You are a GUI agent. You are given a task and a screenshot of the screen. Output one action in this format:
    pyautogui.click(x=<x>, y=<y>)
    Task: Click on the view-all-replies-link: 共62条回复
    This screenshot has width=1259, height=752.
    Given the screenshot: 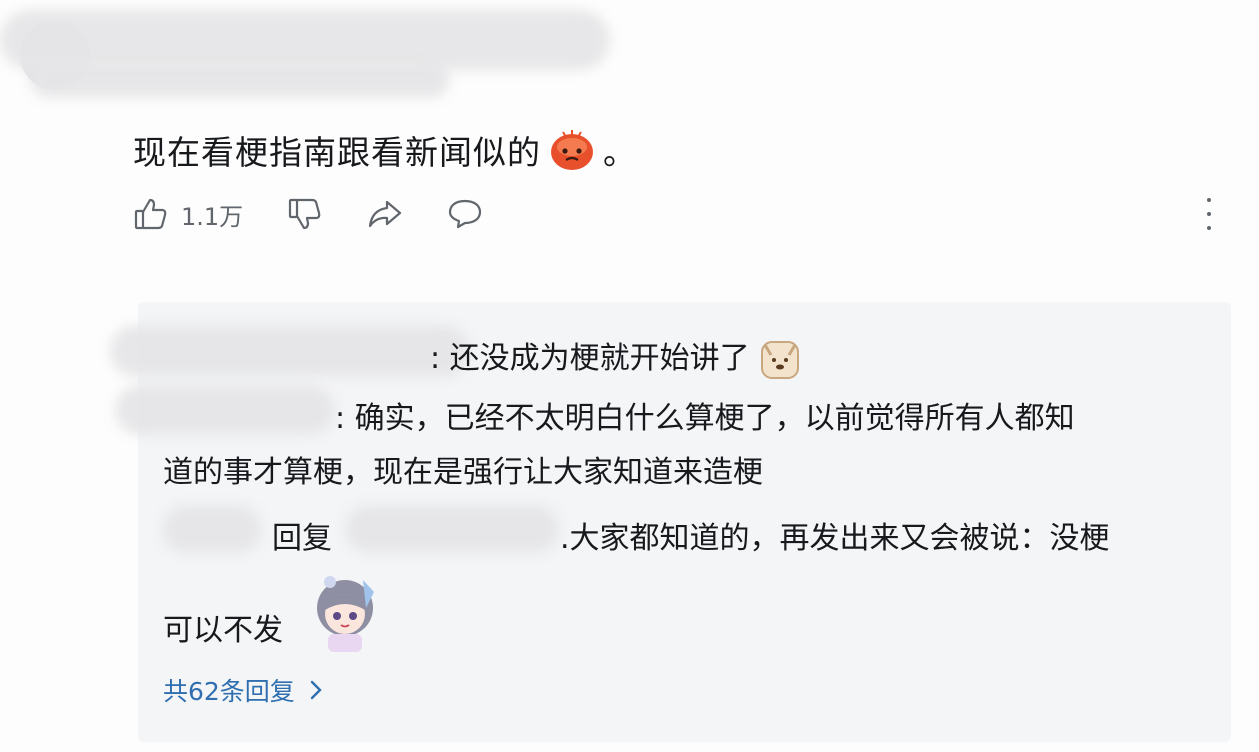 What is the action you would take?
    pyautogui.click(x=246, y=690)
    